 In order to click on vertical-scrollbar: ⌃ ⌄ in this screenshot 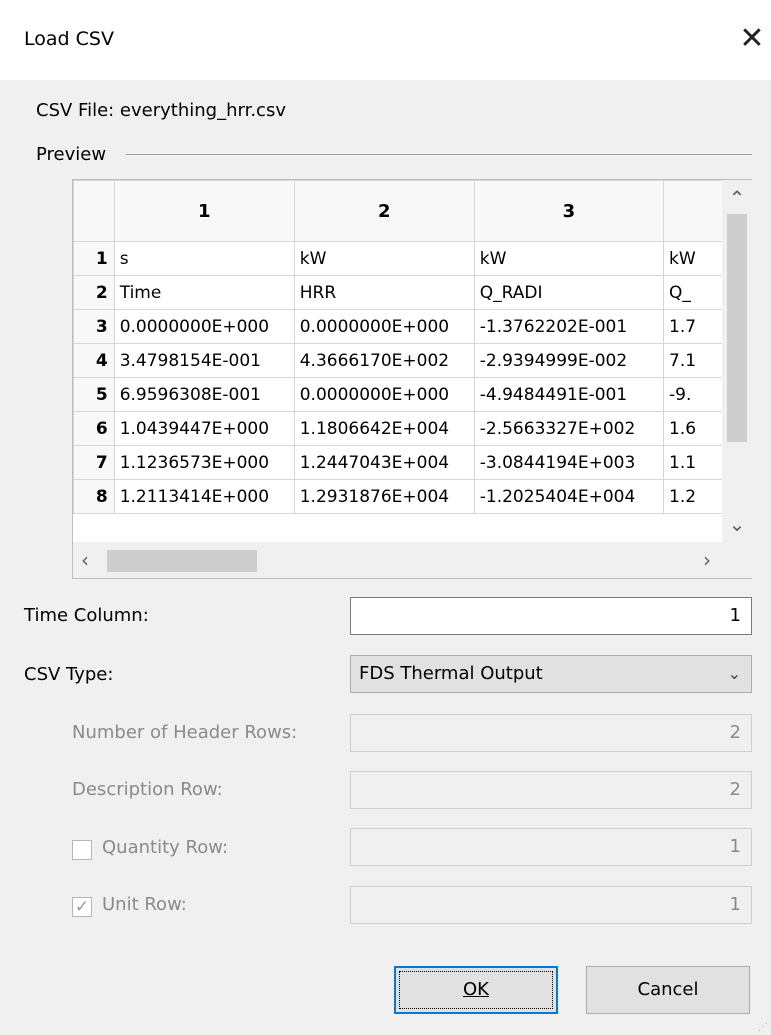, I will do `click(737, 361)`.